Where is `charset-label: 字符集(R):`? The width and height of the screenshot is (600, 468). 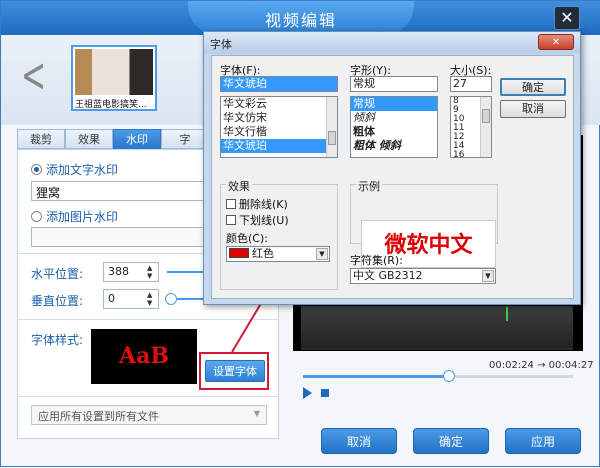
charset-label: 字符集(R): is located at coordinates (376, 260).